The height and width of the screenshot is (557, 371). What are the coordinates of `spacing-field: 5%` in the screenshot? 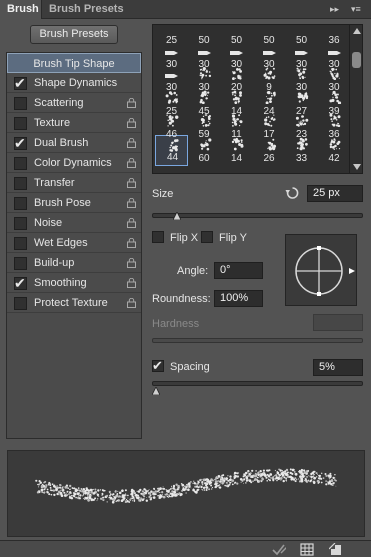 It's located at (338, 367).